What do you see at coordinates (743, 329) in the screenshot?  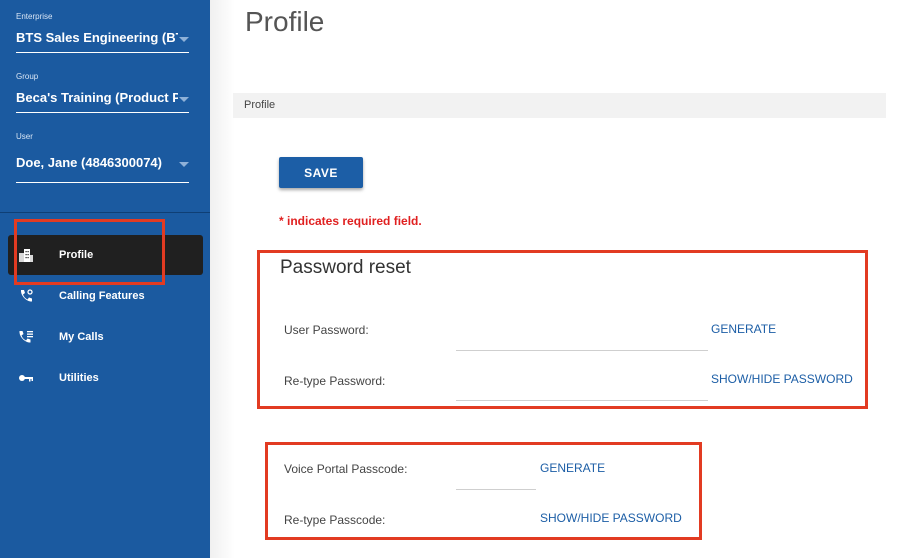 I see `generate-password-link: GENERATE` at bounding box center [743, 329].